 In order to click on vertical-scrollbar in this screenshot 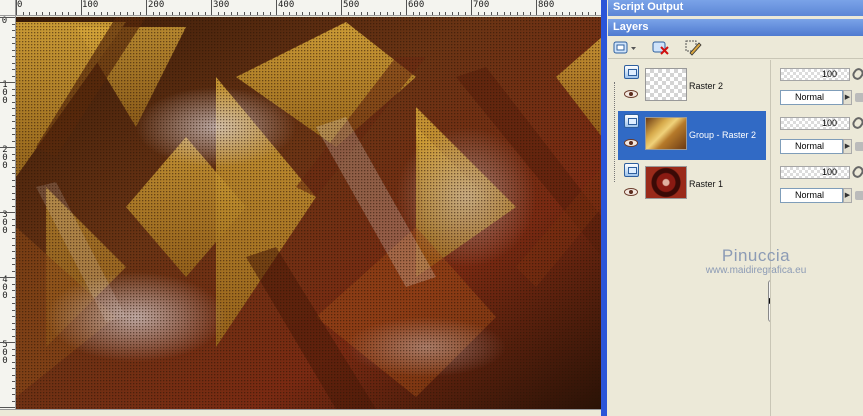, I will do `click(604, 208)`.